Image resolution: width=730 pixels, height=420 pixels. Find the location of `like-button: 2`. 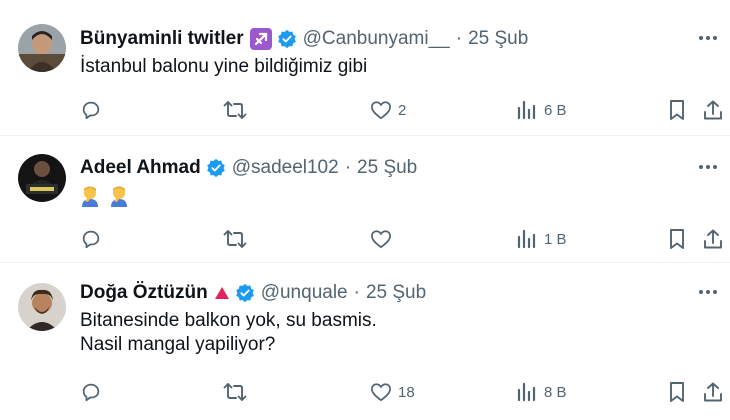

like-button: 2 is located at coordinates (385, 110).